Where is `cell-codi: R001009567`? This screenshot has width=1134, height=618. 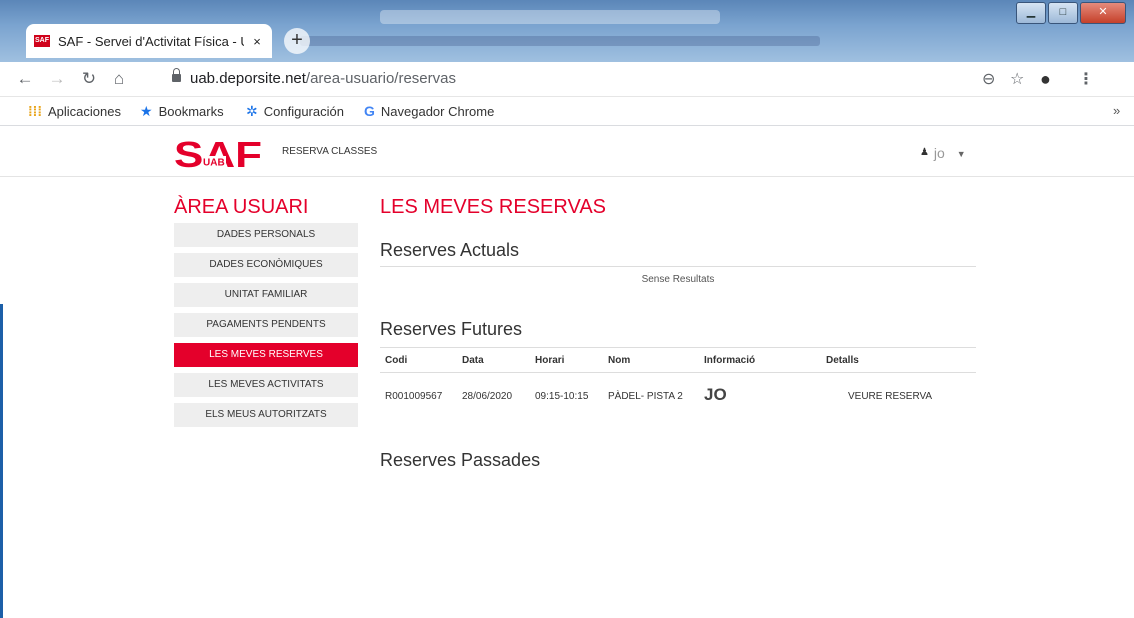
cell-codi: R001009567 is located at coordinates (414, 396).